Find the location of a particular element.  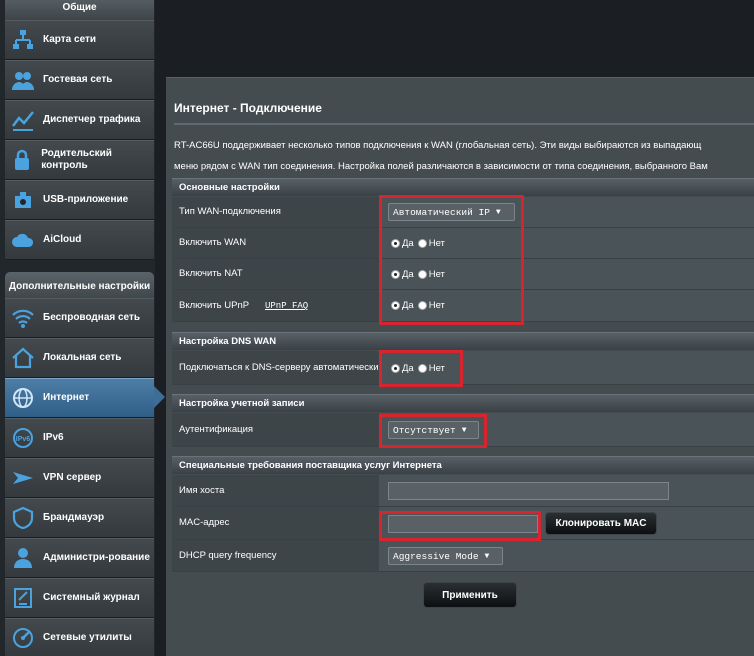

sidebar-item-lan: Локальная сеть is located at coordinates (79, 358).